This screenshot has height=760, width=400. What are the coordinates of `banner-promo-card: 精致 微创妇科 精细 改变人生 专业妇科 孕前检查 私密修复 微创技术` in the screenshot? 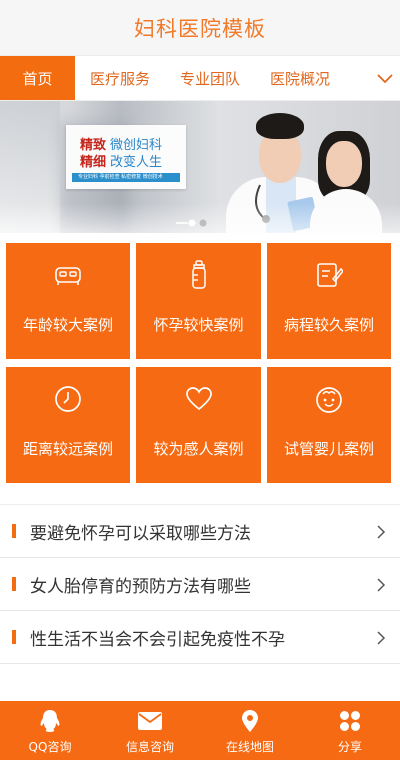 It's located at (126, 157).